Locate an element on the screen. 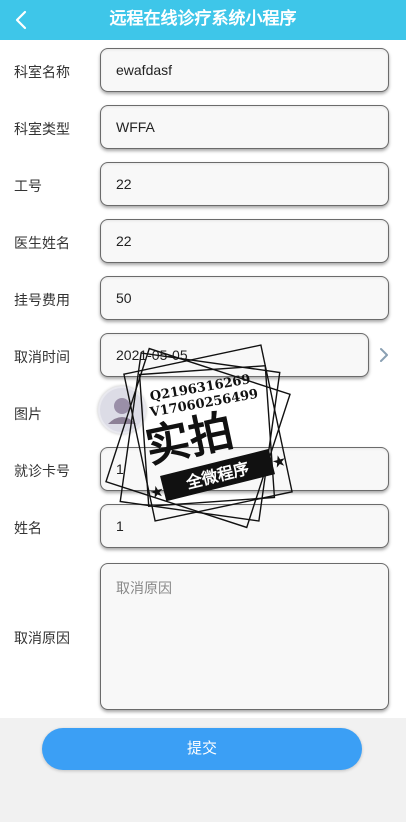  field-label-cancel-reason: 取消原因 is located at coordinates (42, 638).